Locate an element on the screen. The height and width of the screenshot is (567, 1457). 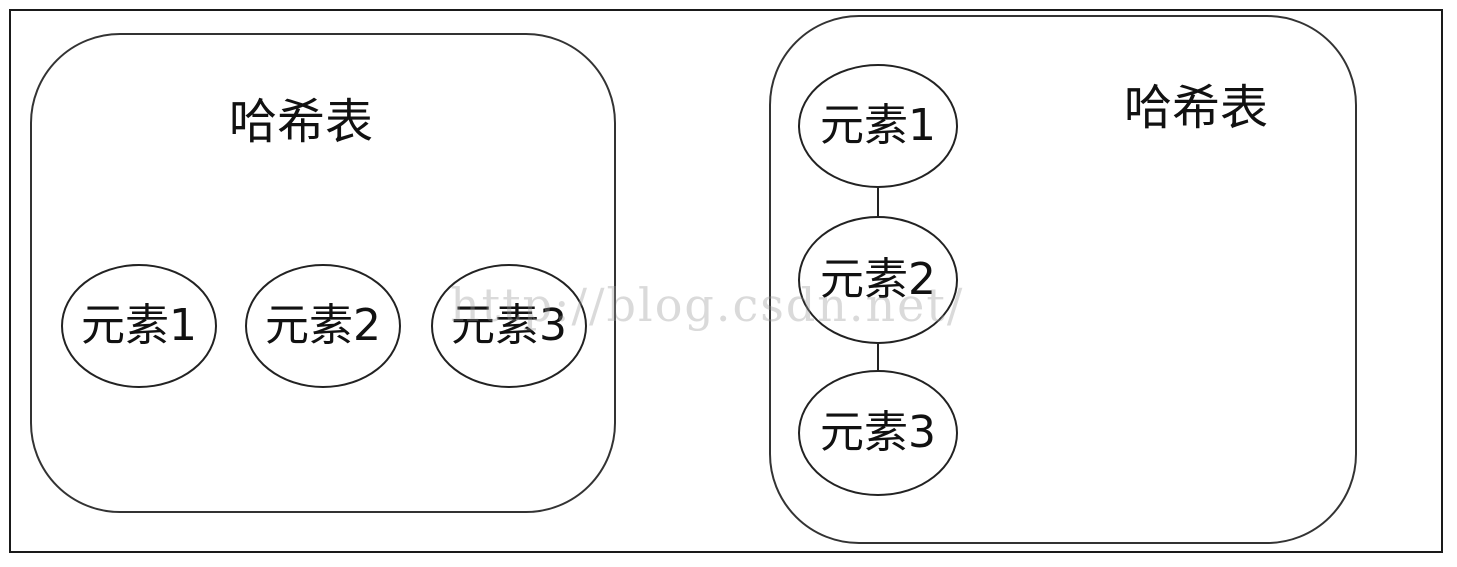
element-node-left-2: 元素2 is located at coordinates (323, 326).